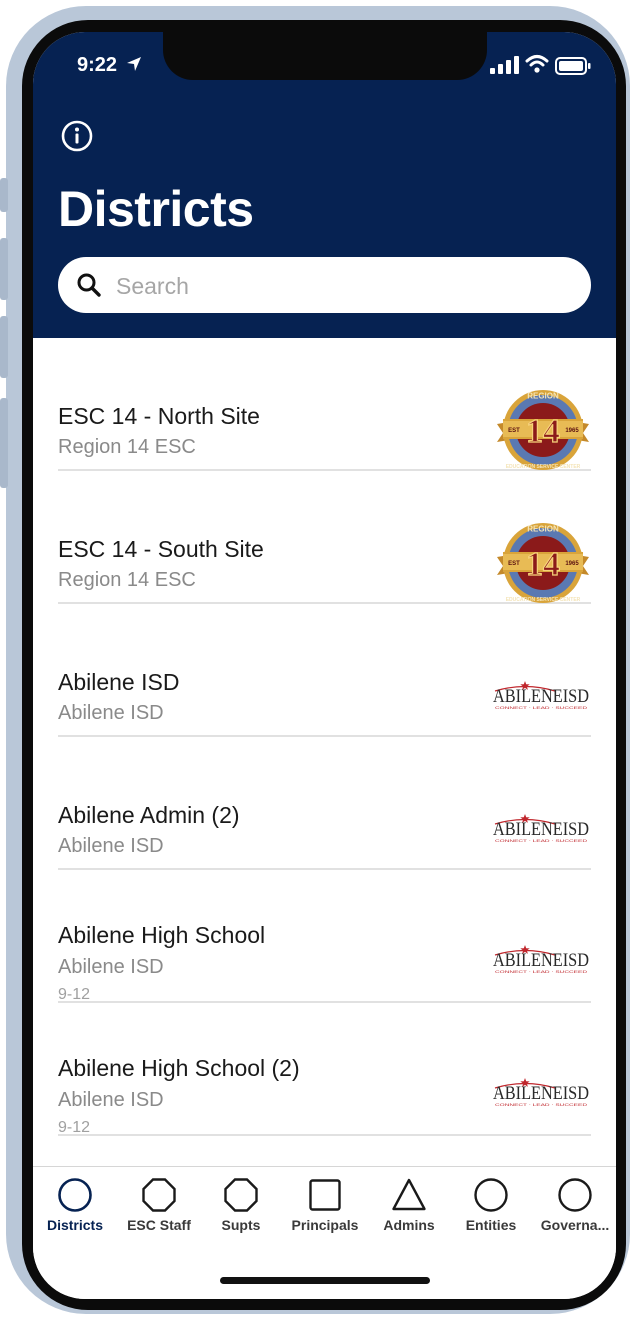 The height and width of the screenshot is (1319, 637). I want to click on page-title: Districts, so click(156, 209).